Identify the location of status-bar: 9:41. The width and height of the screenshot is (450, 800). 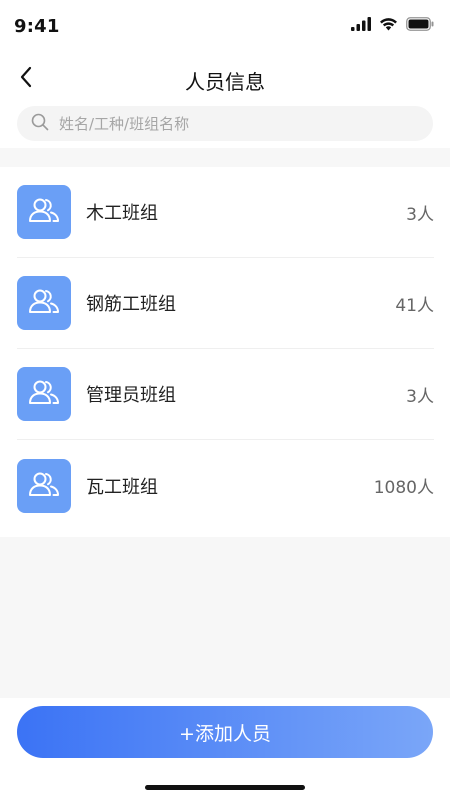
(225, 26).